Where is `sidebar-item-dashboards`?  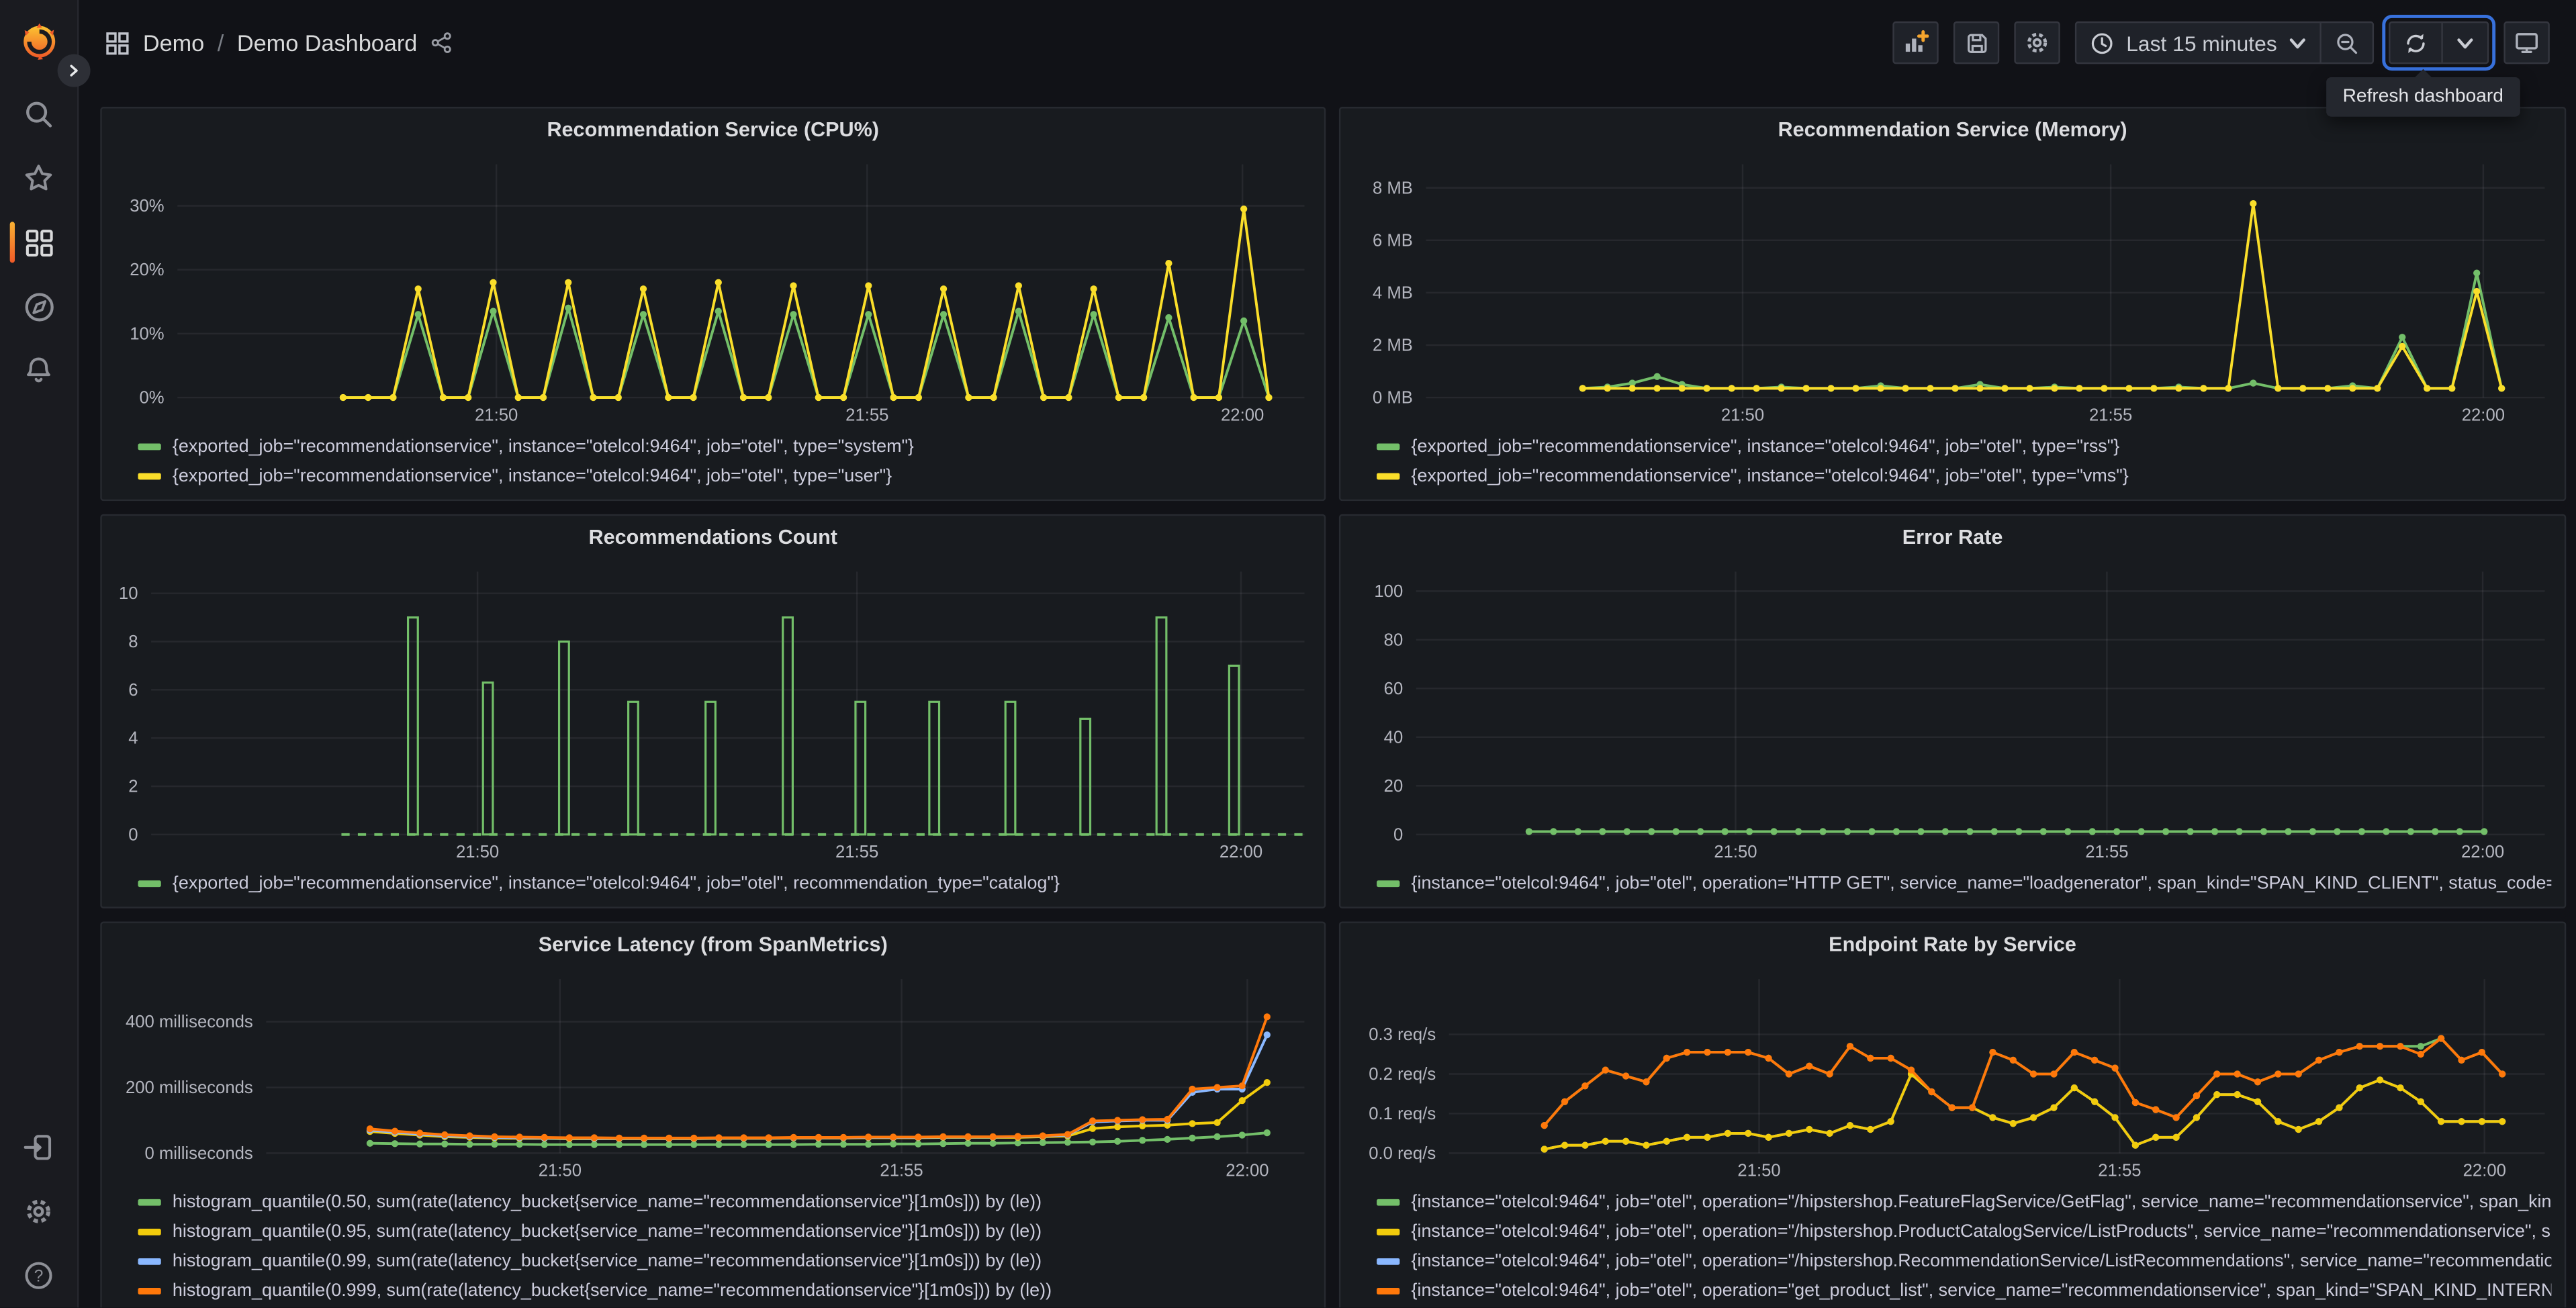
sidebar-item-dashboards is located at coordinates (38, 242).